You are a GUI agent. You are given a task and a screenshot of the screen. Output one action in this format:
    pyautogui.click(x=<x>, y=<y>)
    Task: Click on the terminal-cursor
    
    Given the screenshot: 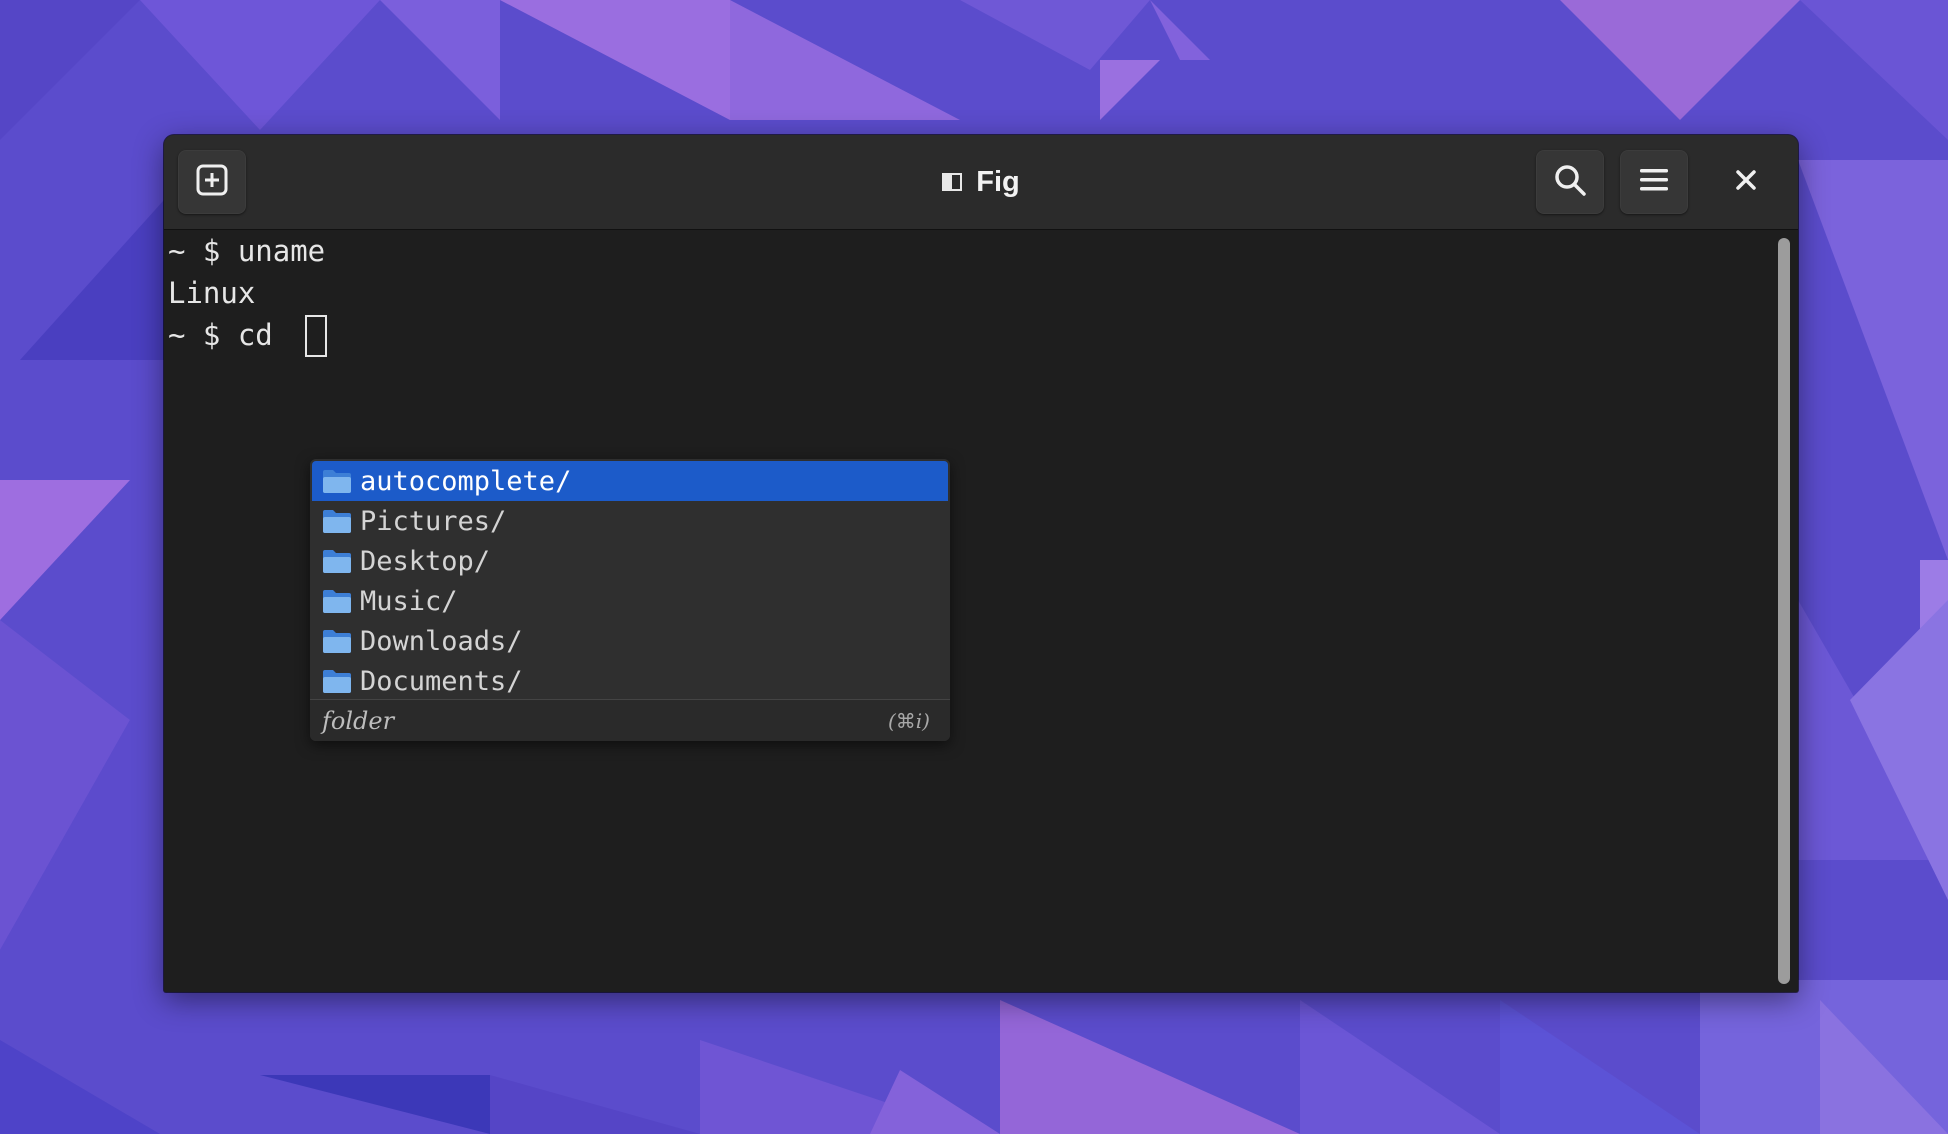 What is the action you would take?
    pyautogui.click(x=316, y=336)
    